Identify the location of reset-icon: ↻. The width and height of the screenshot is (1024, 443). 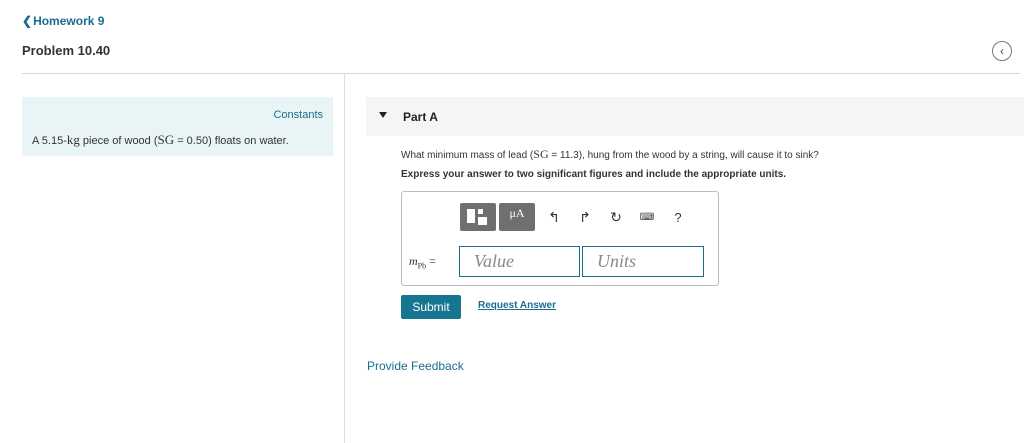
(616, 217).